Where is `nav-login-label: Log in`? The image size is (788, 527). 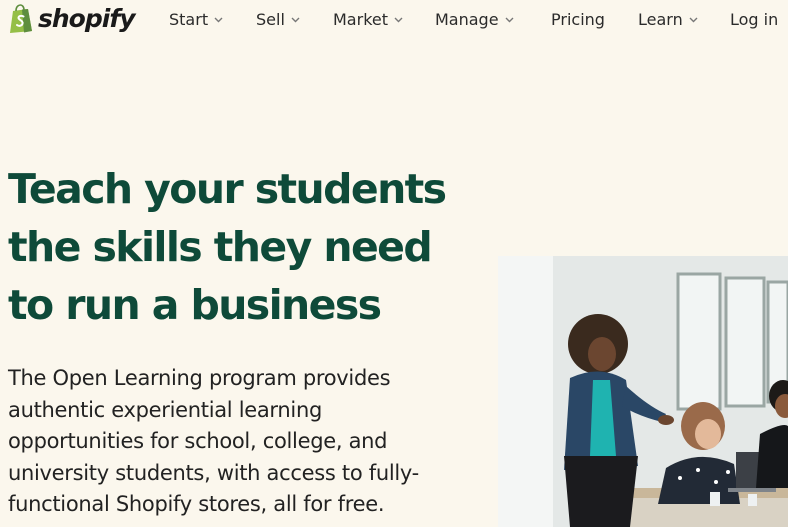
nav-login-label: Log in is located at coordinates (754, 19).